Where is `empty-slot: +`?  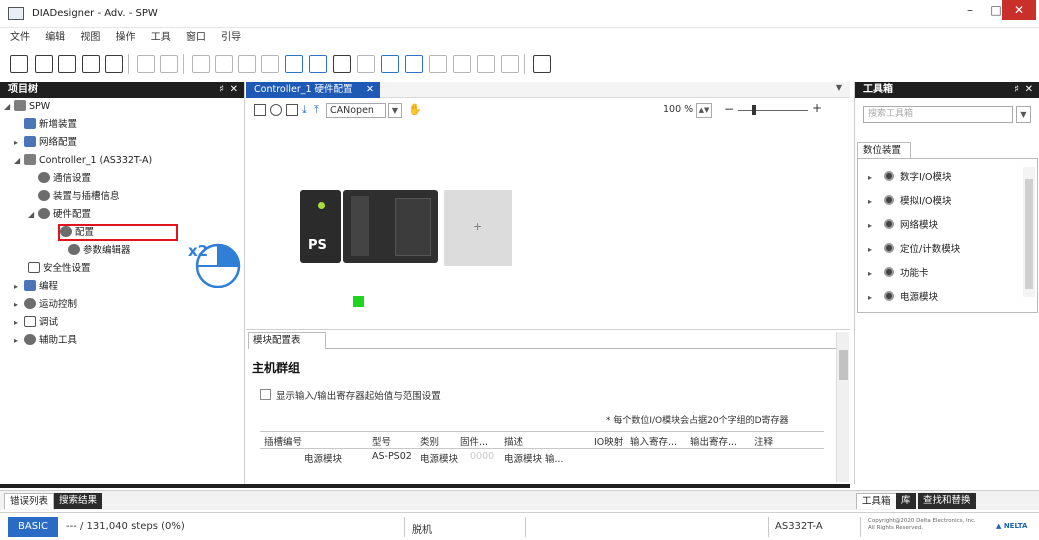
empty-slot: + is located at coordinates (478, 228).